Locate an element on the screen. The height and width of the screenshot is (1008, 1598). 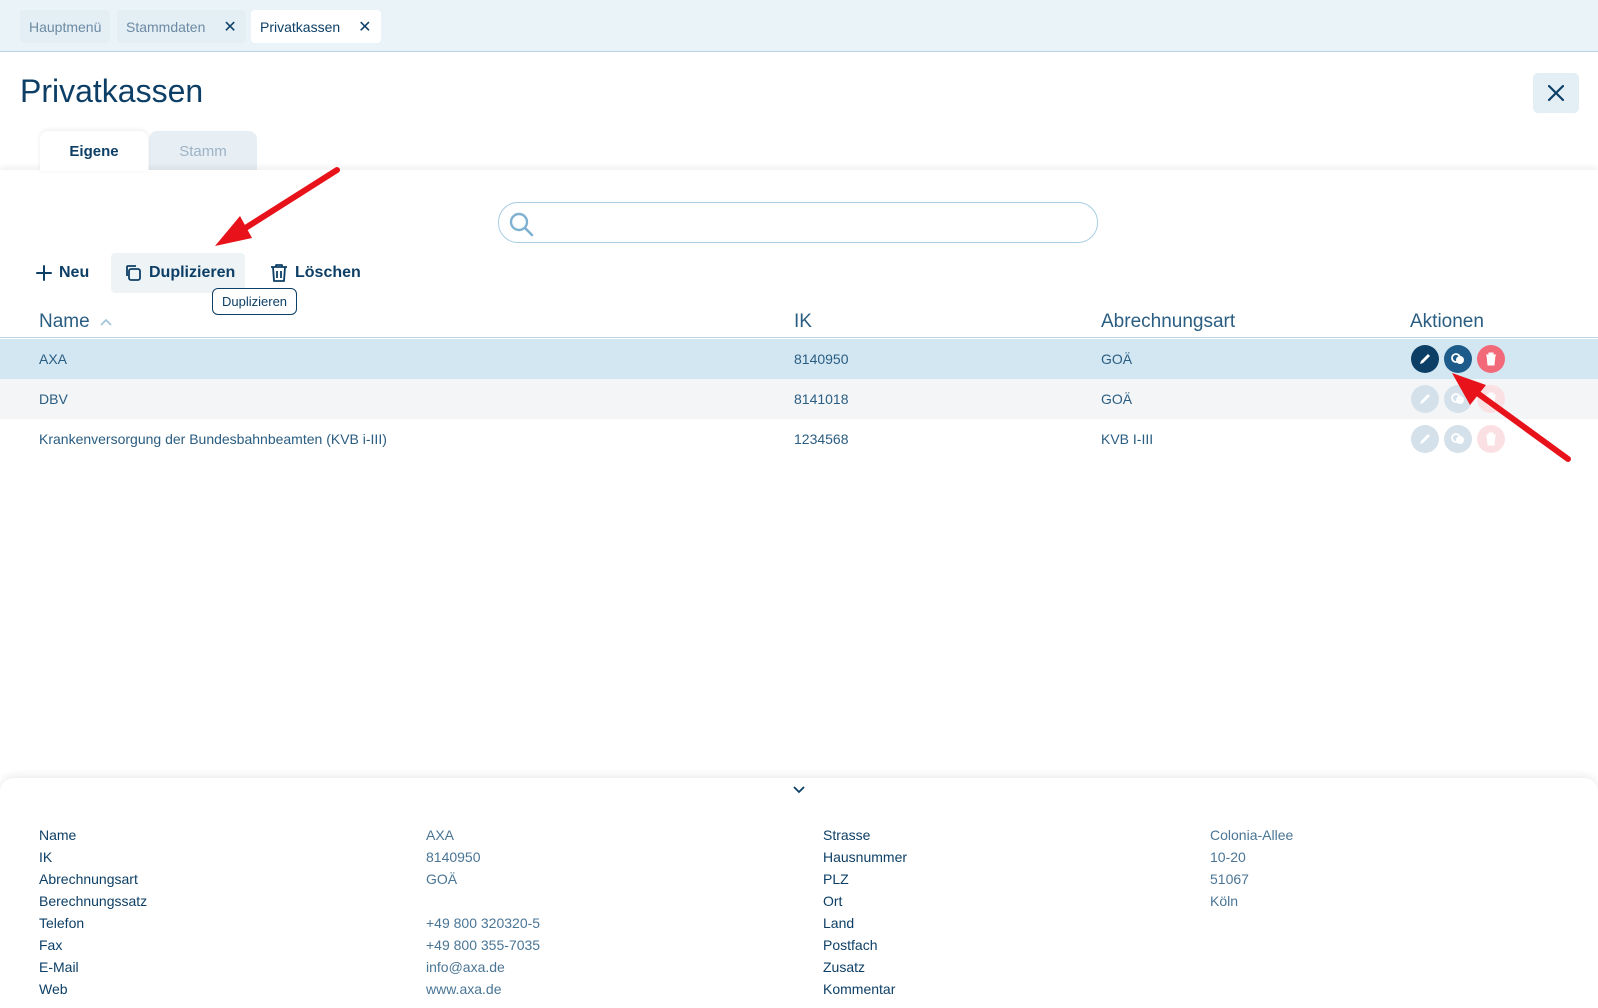
detail-label: Abrechnungsart is located at coordinates (88, 879).